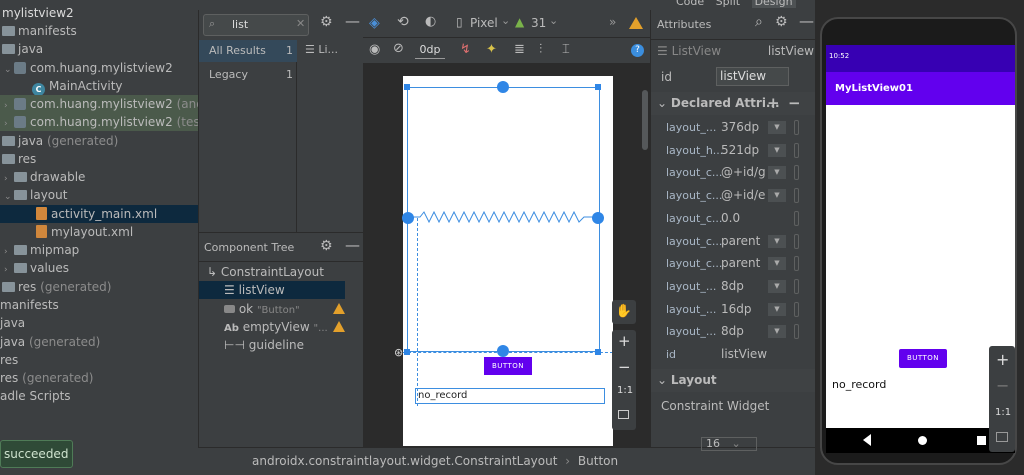 The height and width of the screenshot is (475, 1024). Describe the element at coordinates (598, 461) in the screenshot. I see `breadcrumb-leaf: Button` at that location.